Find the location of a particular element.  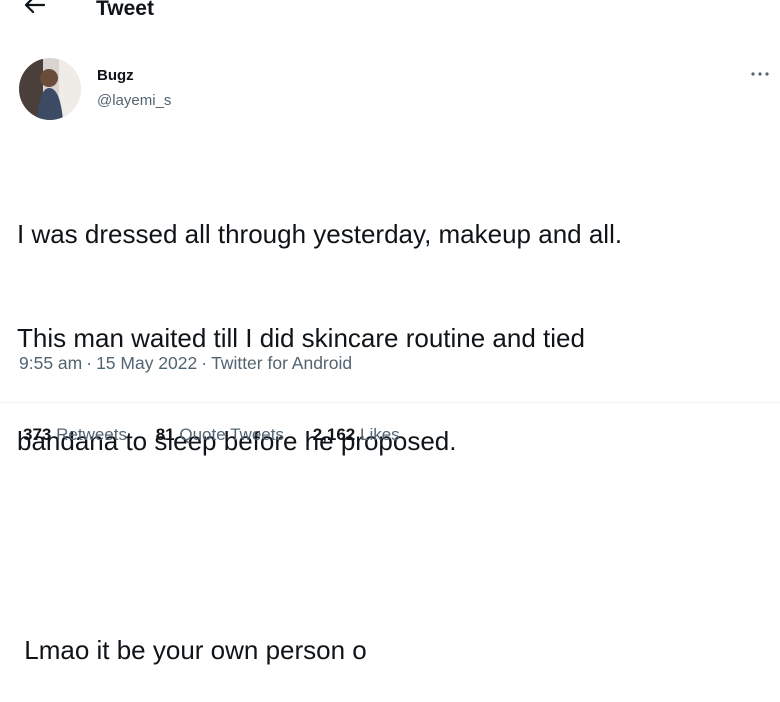

tweet-source: Twitter for Android is located at coordinates (281, 363).